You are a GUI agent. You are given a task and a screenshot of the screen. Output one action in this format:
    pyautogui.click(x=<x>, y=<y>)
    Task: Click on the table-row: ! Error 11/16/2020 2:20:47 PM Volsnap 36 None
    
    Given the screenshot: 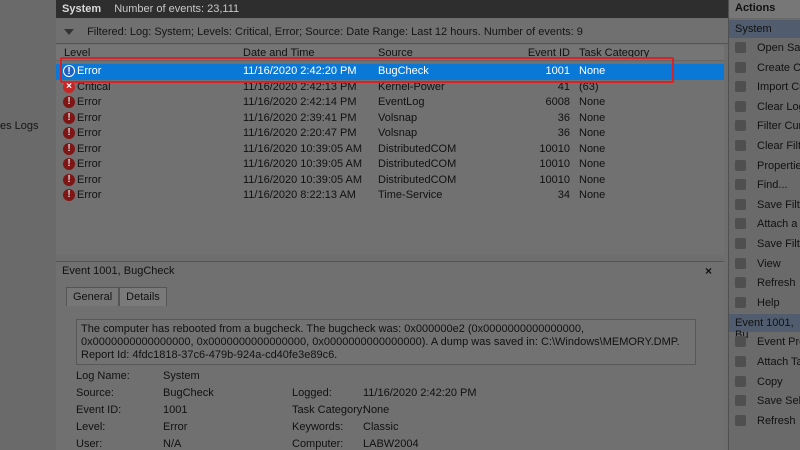 What is the action you would take?
    pyautogui.click(x=390, y=134)
    